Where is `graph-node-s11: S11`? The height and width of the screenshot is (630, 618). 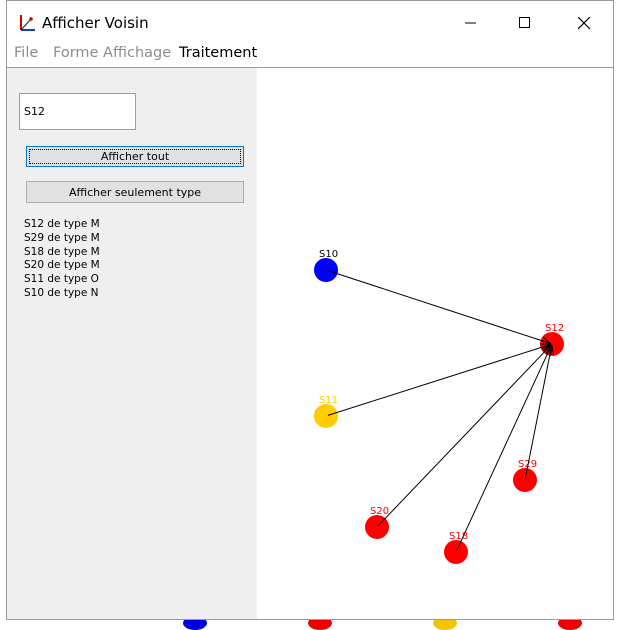
graph-node-s11: S11 is located at coordinates (326, 411).